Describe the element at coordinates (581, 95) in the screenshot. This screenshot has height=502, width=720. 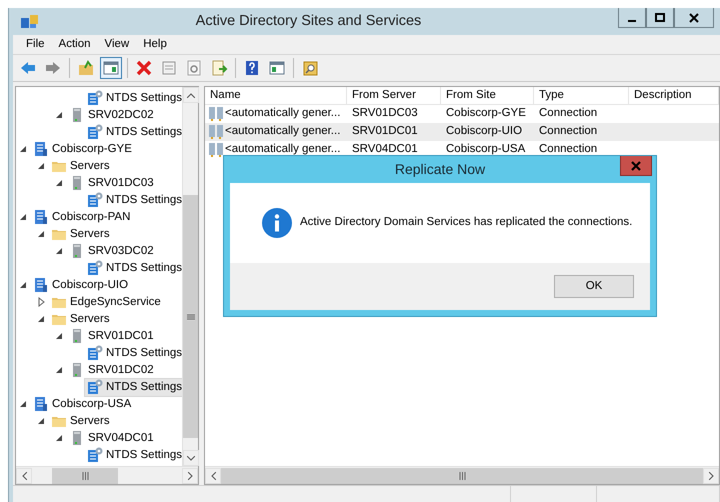
I see `column-header: Type` at that location.